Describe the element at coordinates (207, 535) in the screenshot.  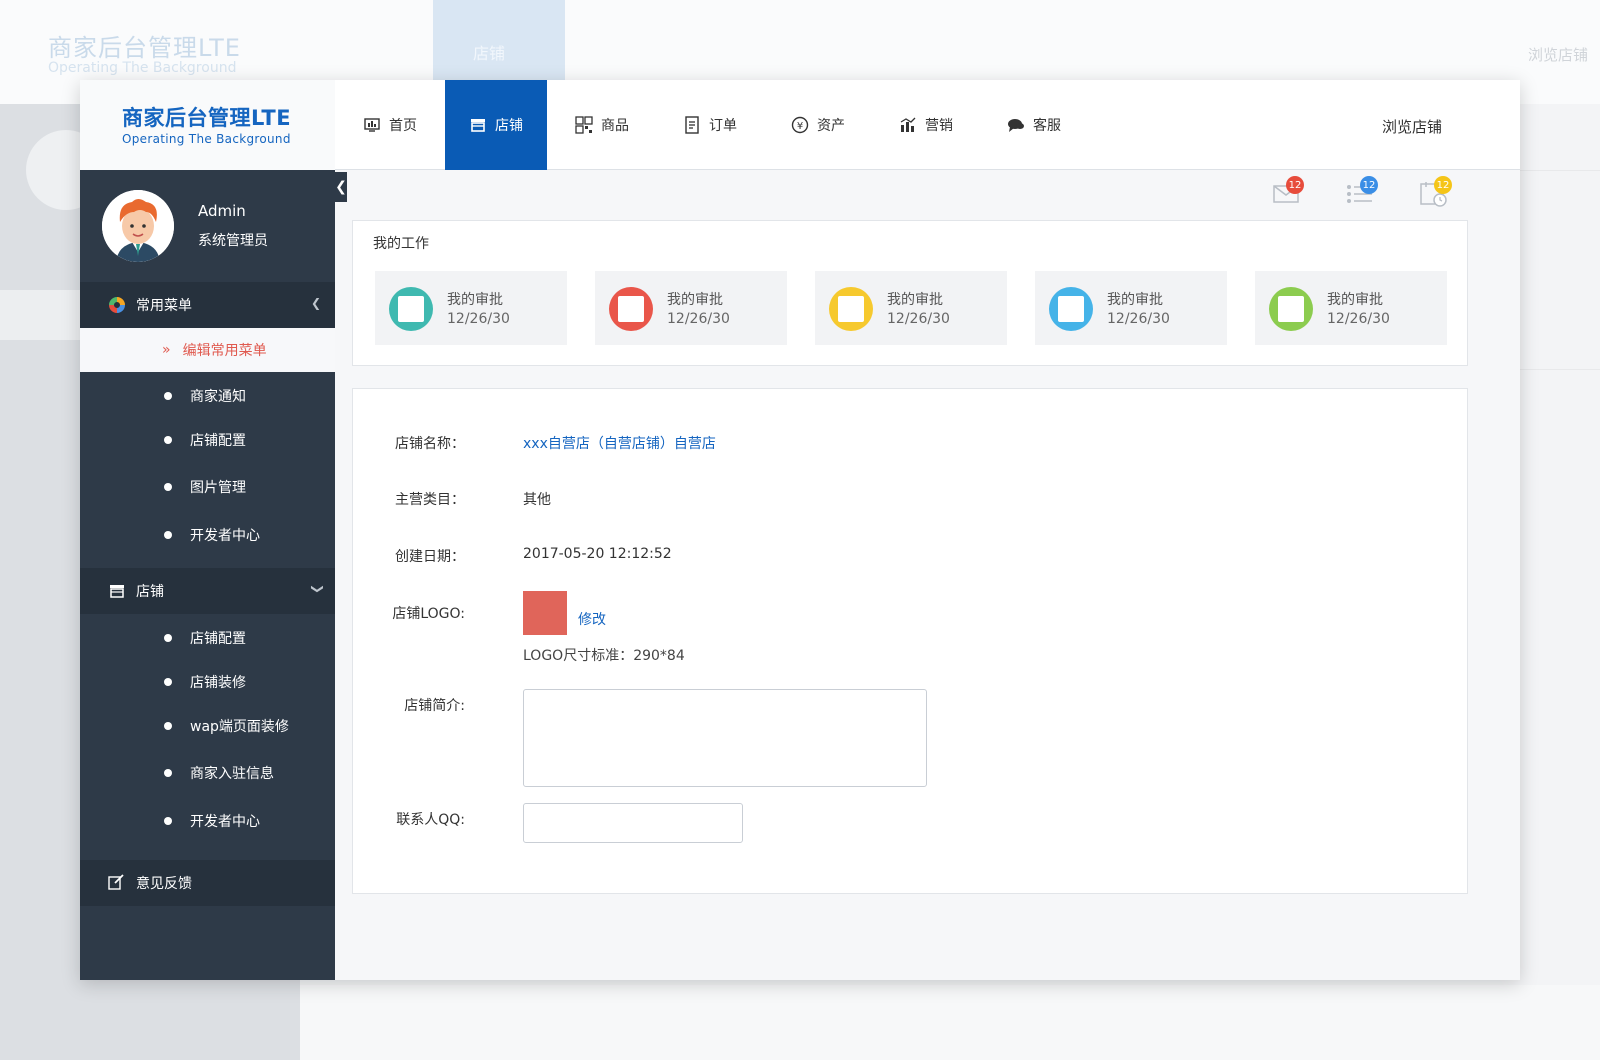
I see `sidebar-item-developer-center: 开发者中心` at that location.